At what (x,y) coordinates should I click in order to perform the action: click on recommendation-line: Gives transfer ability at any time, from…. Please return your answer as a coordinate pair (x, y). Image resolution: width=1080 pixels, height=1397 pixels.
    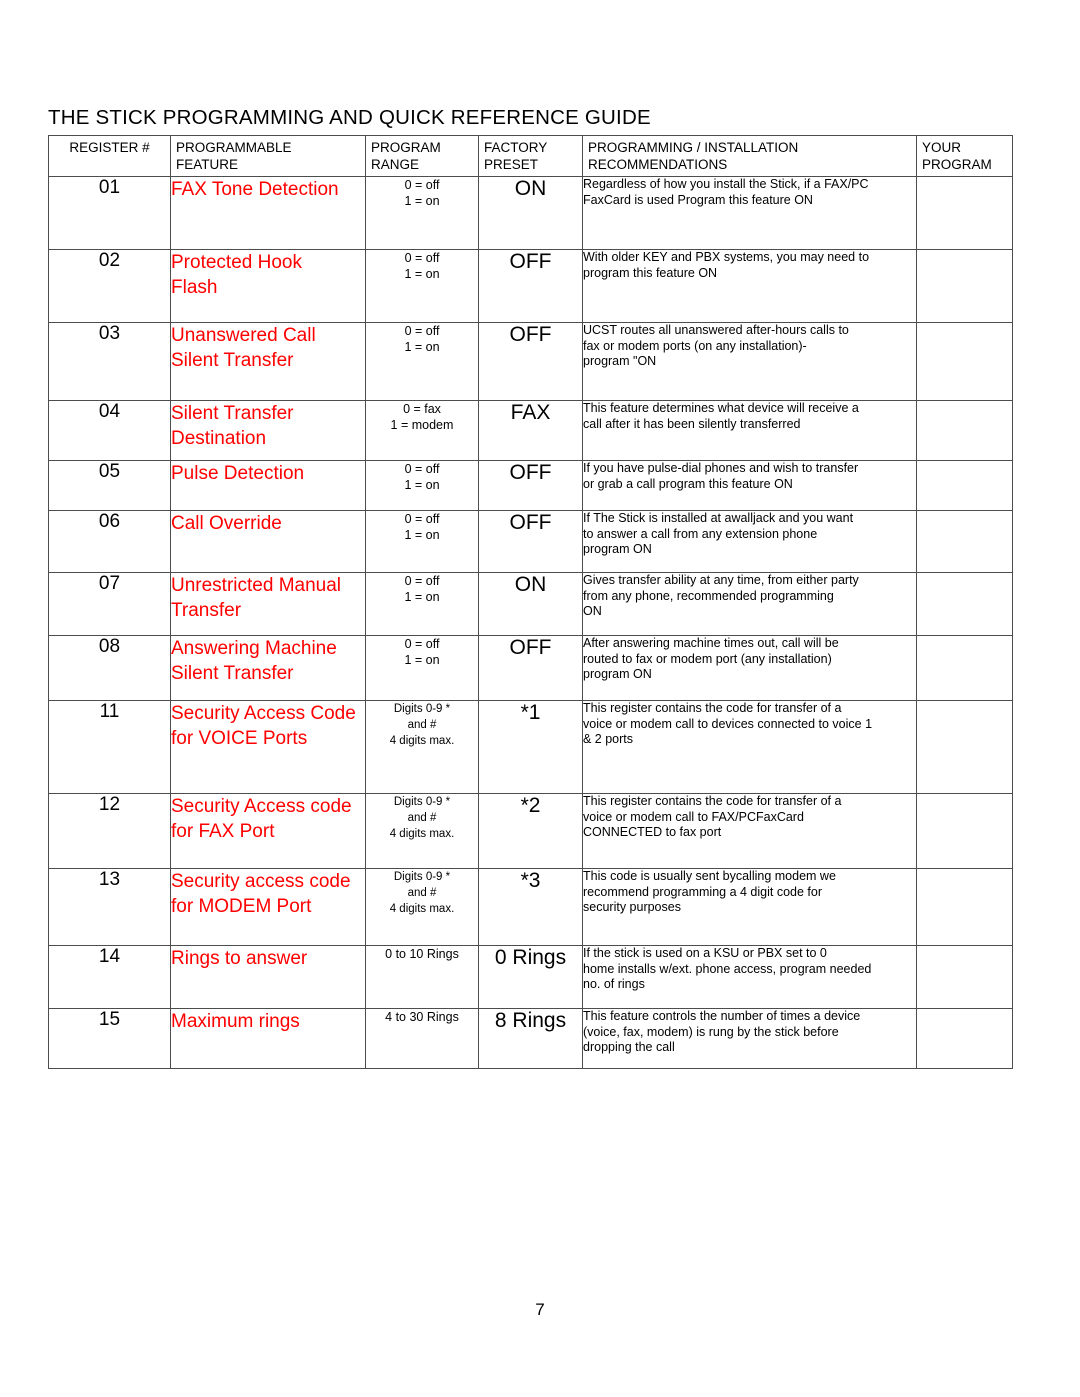
    Looking at the image, I should click on (721, 580).